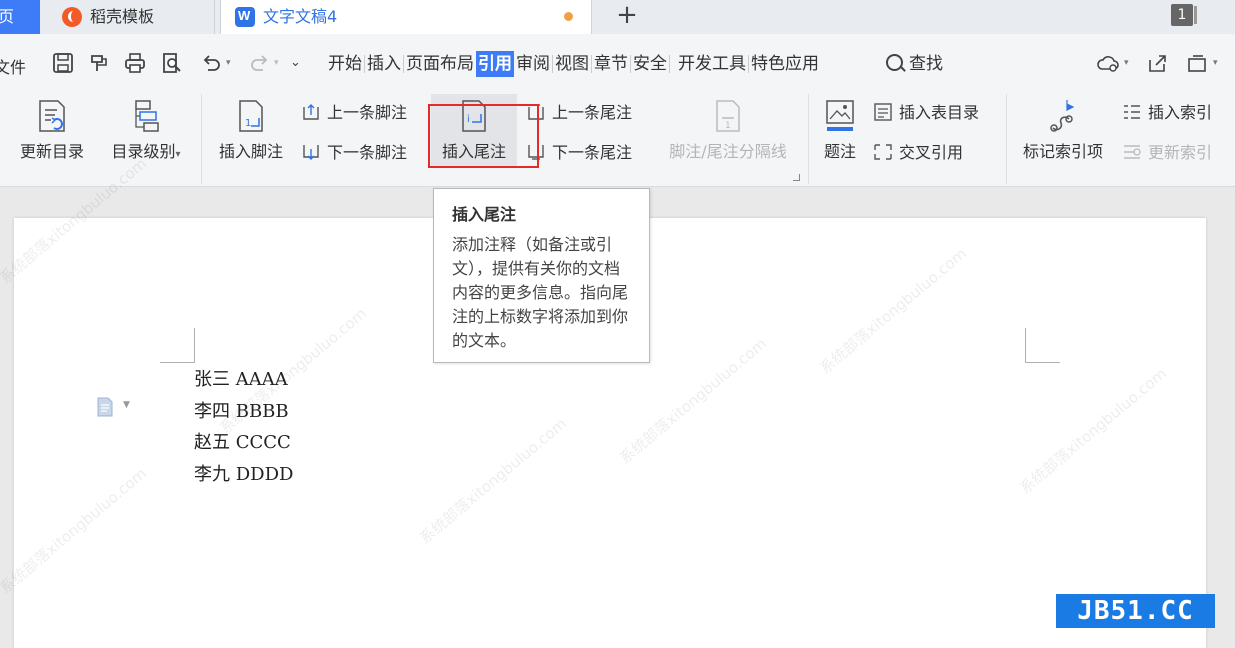 The height and width of the screenshot is (648, 1235). Describe the element at coordinates (99, 63) in the screenshot. I see `format-painter-icon` at that location.